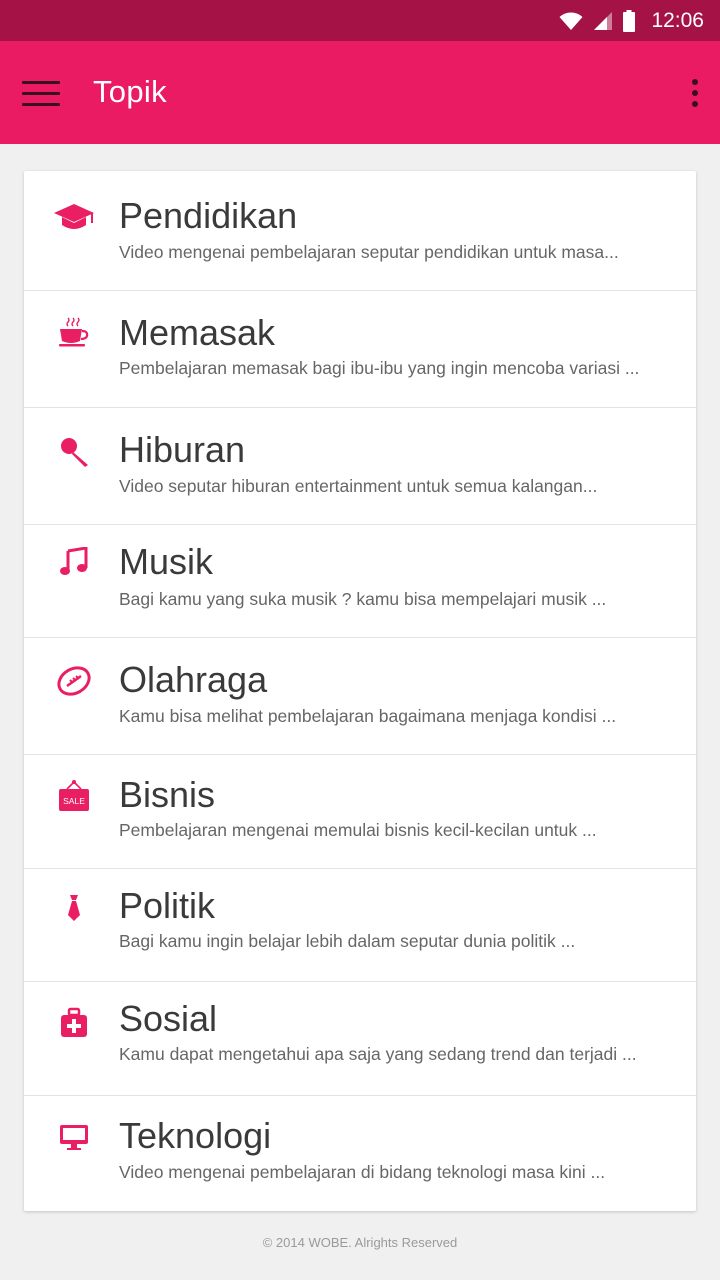  What do you see at coordinates (195, 1135) in the screenshot?
I see `topic-title: Teknologi` at bounding box center [195, 1135].